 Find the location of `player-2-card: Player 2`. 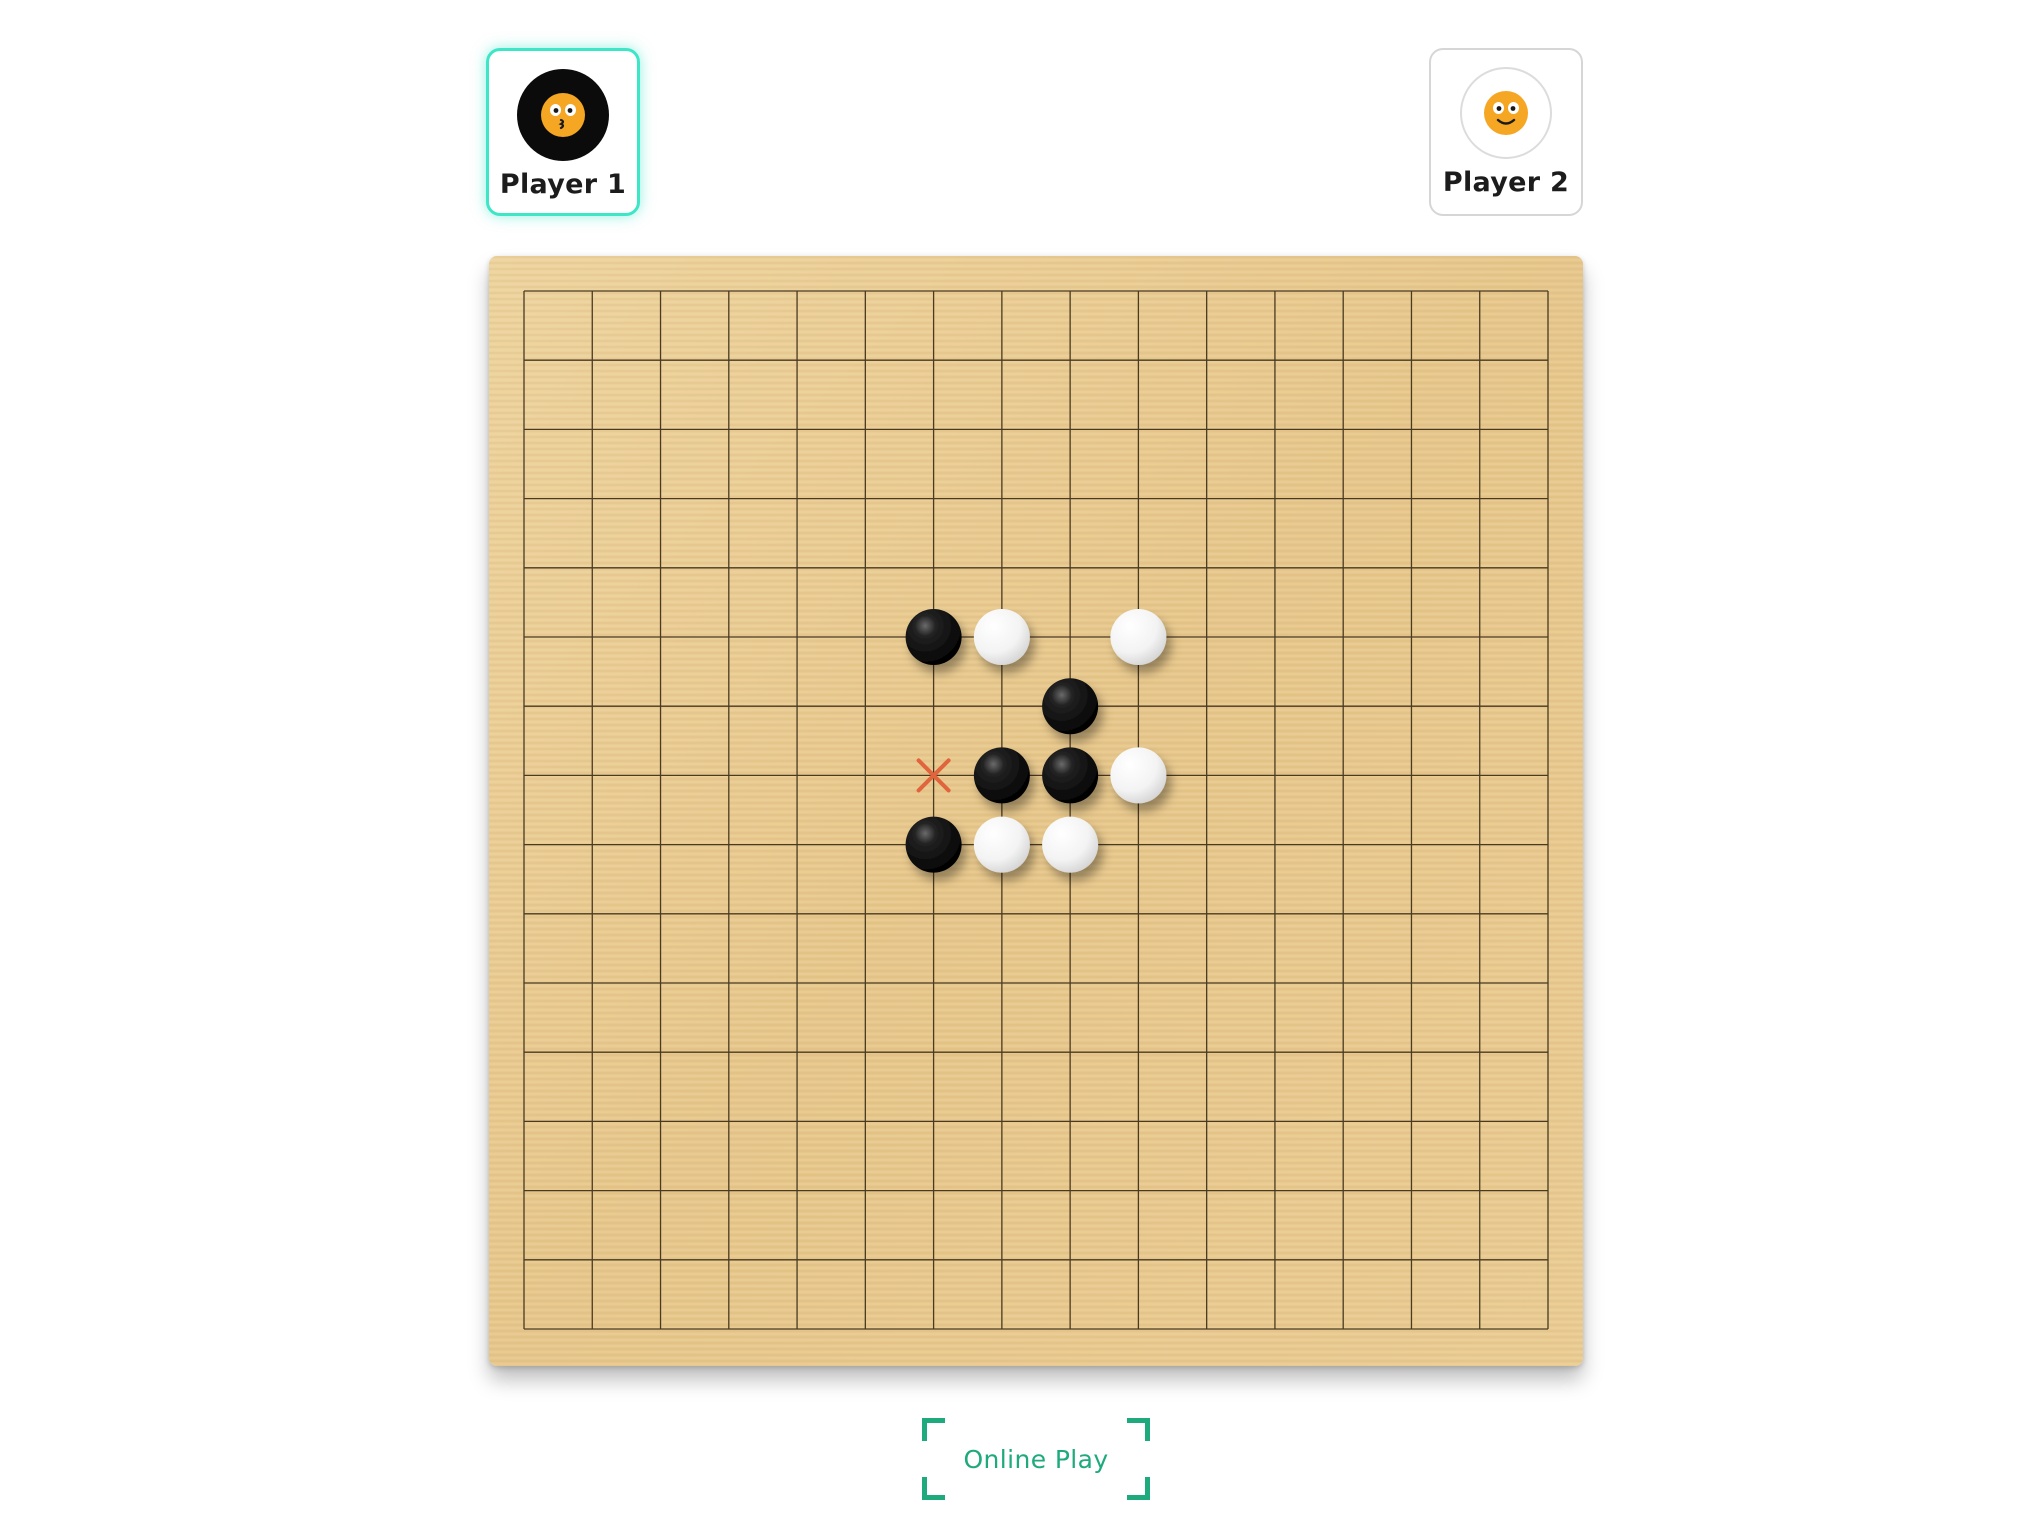

player-2-card: Player 2 is located at coordinates (1506, 132).